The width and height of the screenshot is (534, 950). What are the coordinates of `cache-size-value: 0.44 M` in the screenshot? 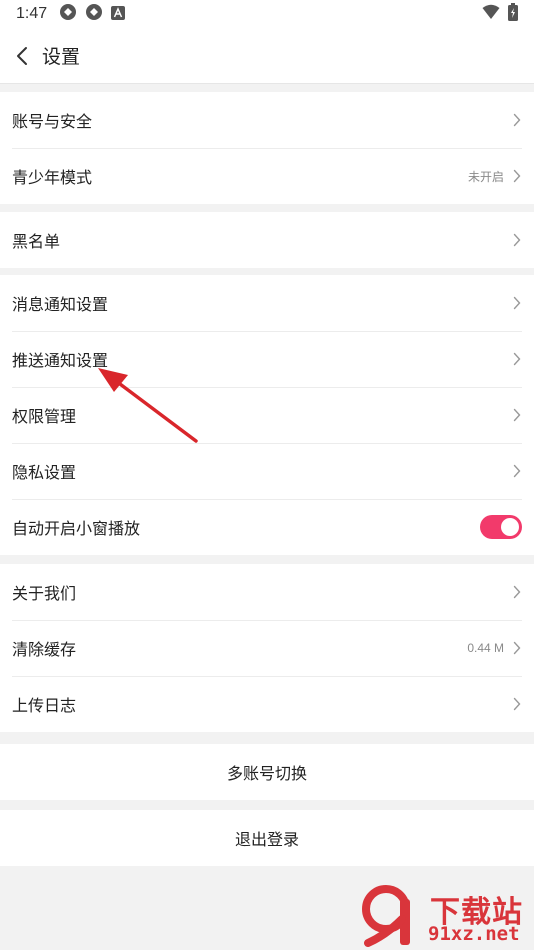 It's located at (485, 648).